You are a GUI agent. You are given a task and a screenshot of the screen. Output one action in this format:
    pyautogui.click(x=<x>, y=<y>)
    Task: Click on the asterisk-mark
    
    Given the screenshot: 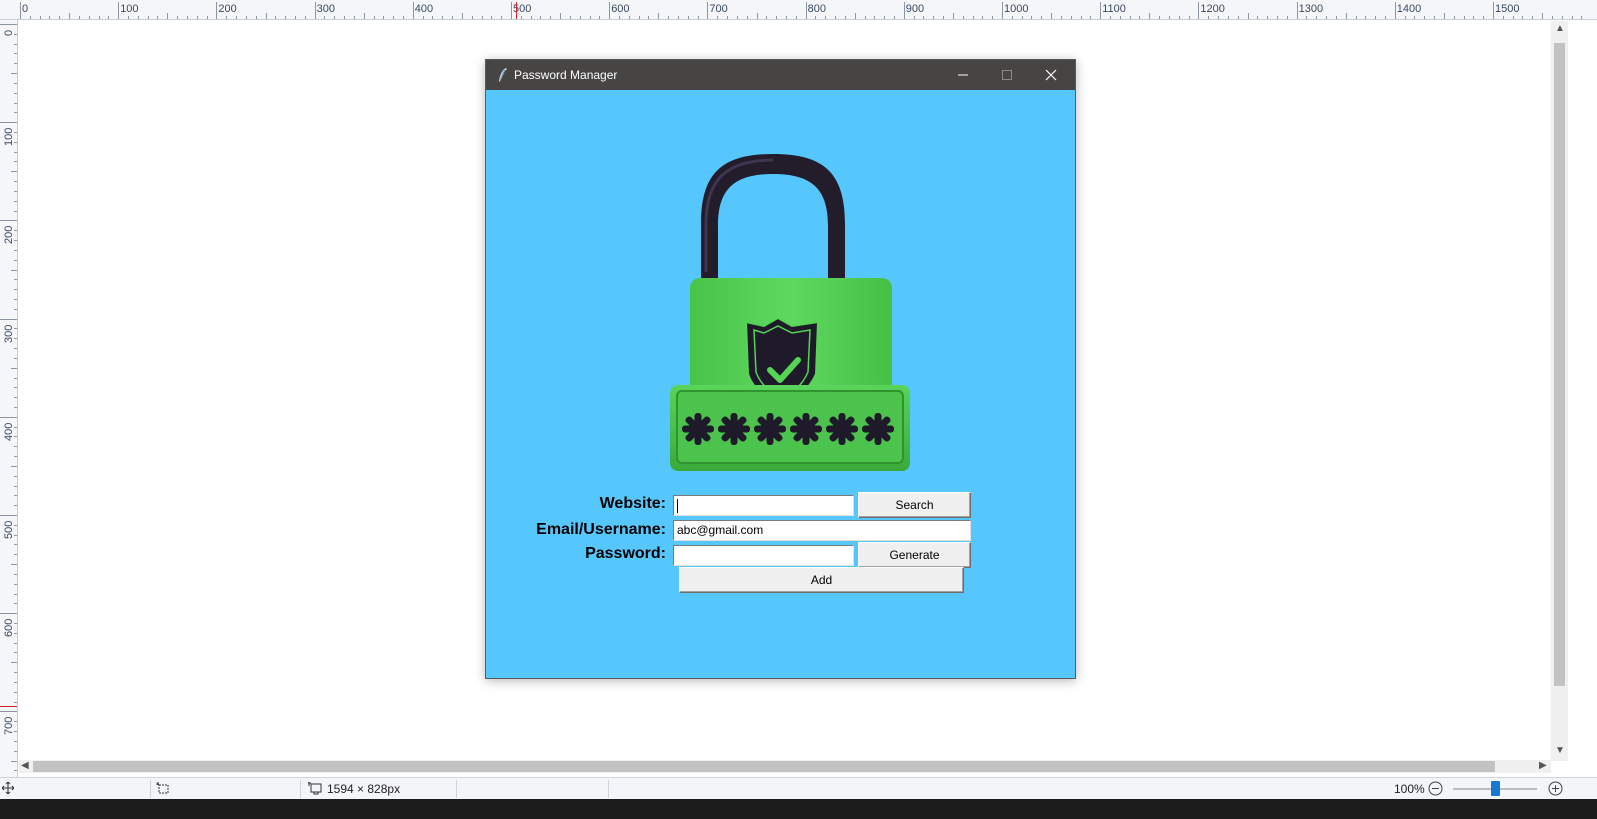 What is the action you would take?
    pyautogui.click(x=878, y=429)
    